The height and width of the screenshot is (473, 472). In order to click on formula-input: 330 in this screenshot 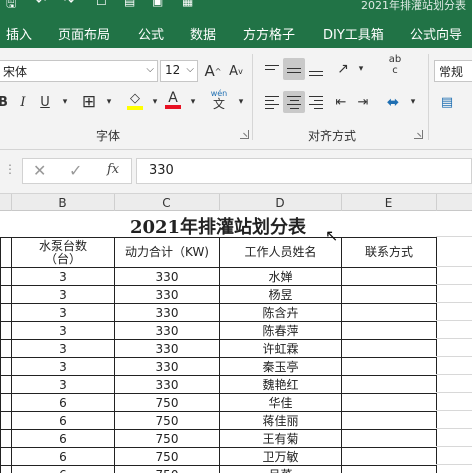, I will do `click(304, 171)`.